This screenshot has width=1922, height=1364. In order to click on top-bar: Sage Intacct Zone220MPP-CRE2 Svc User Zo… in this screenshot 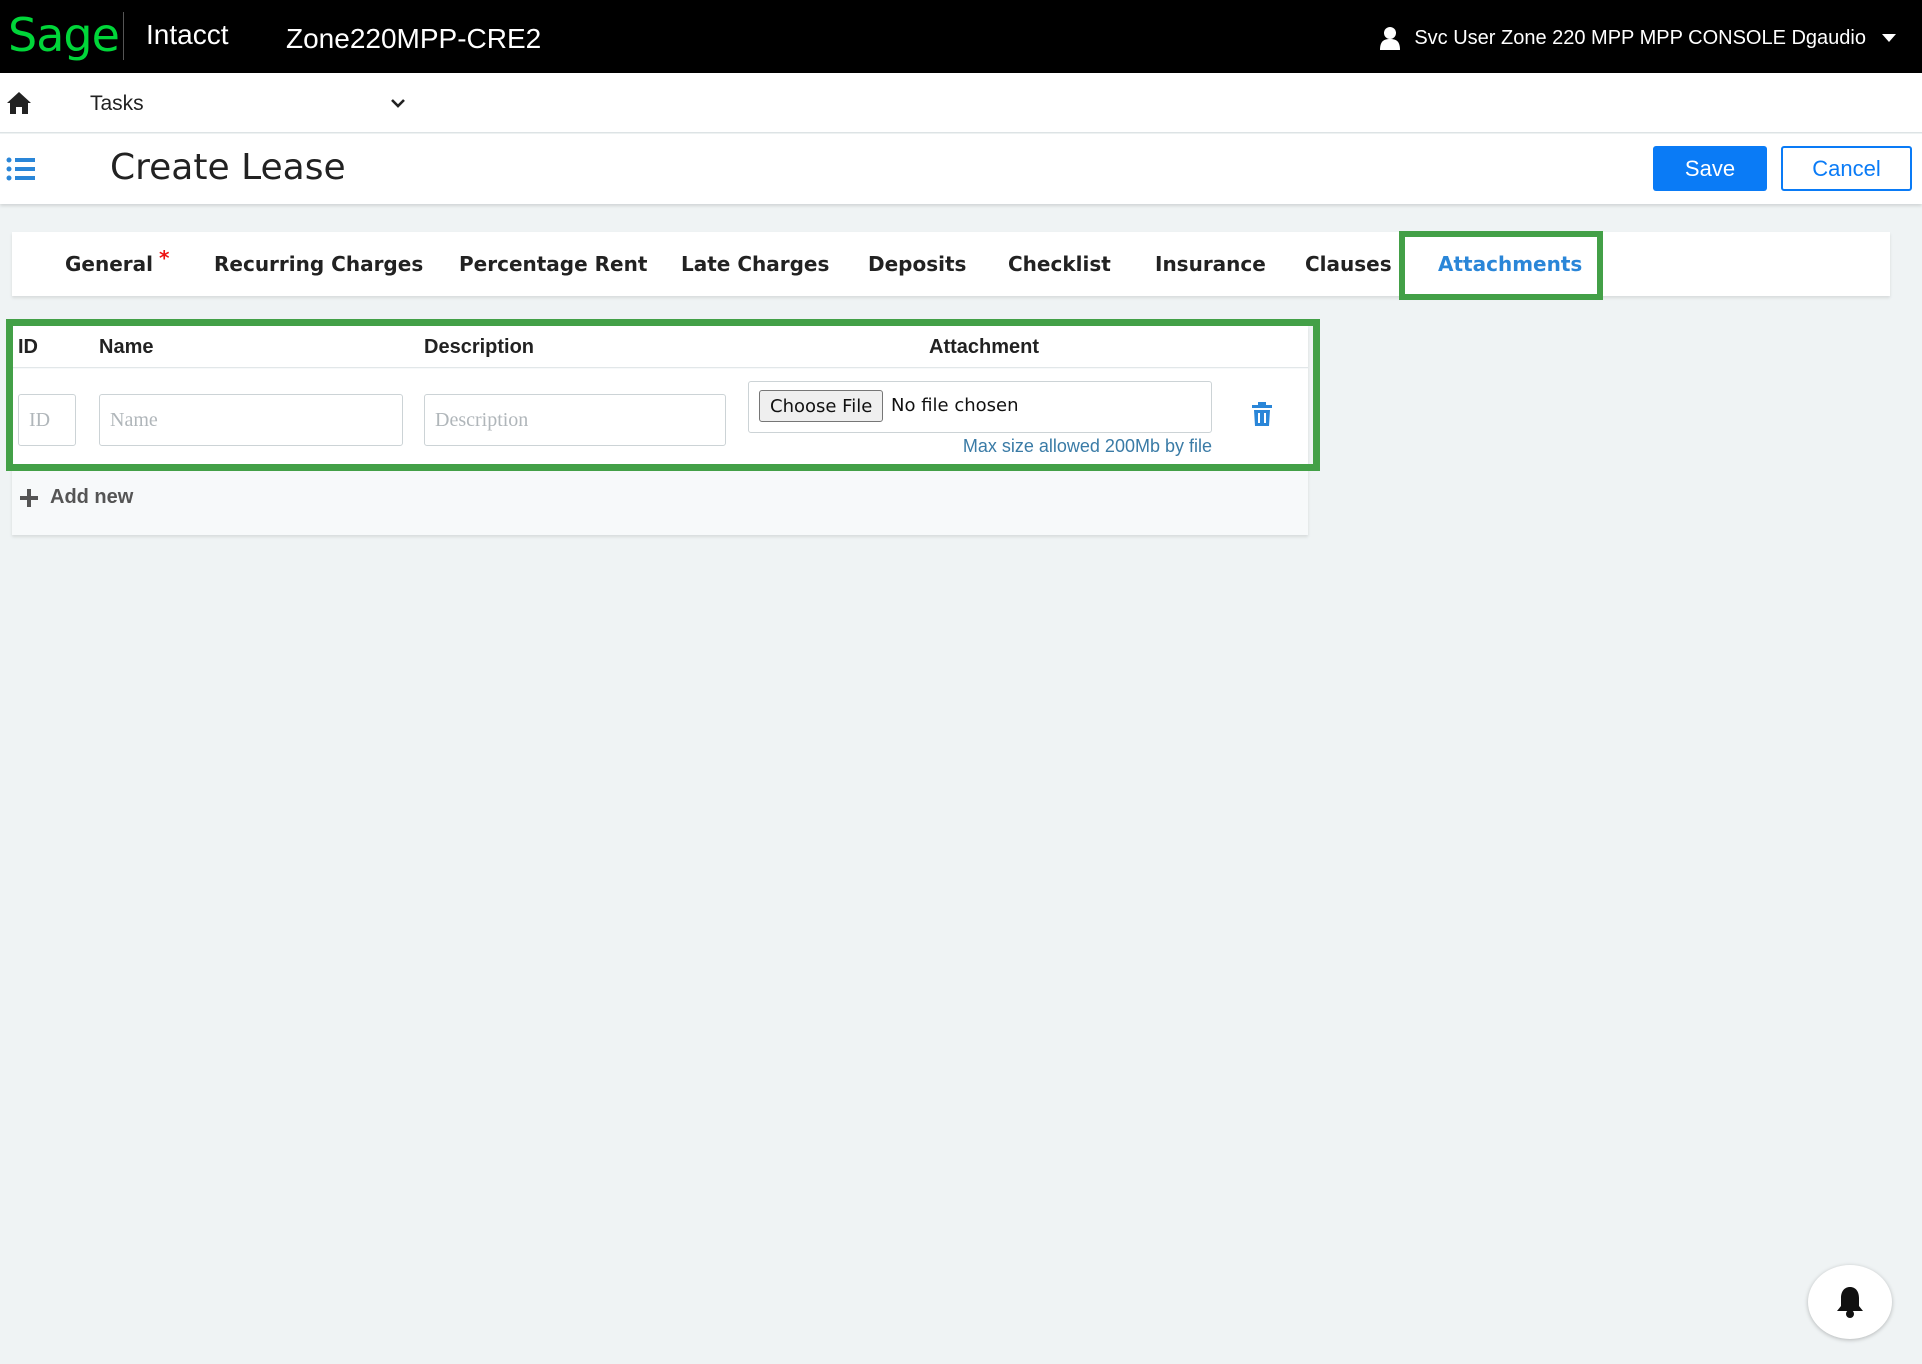, I will do `click(961, 36)`.